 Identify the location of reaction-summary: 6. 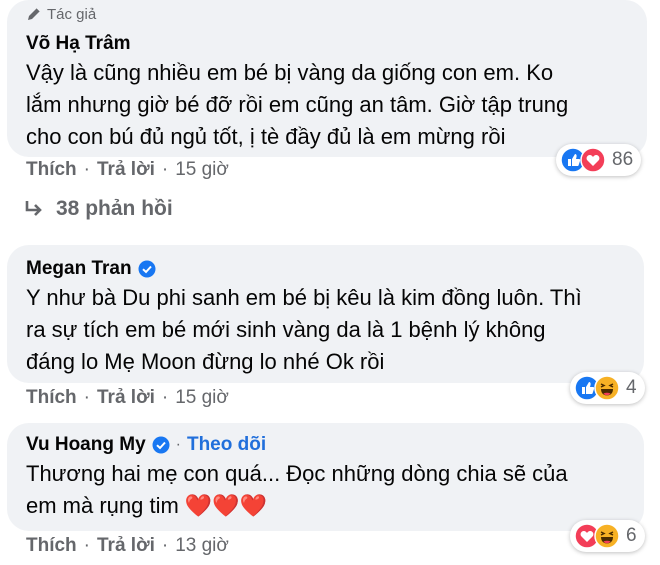
(607, 536).